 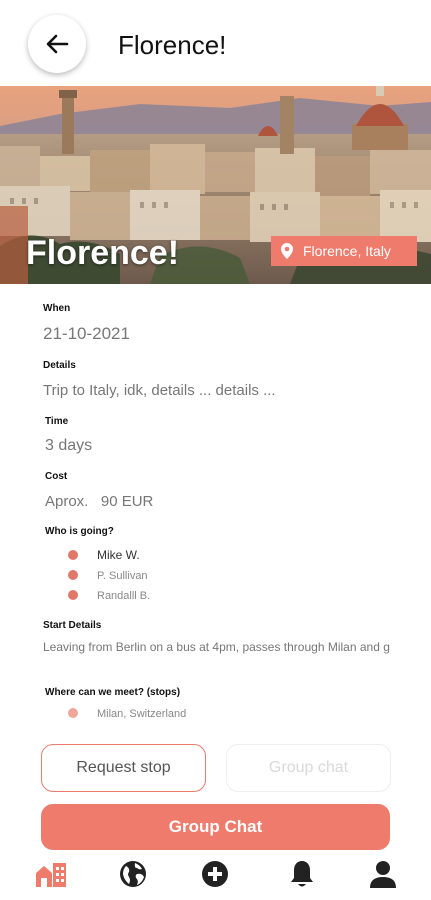 I want to click on page-title: Florence!, so click(x=172, y=45).